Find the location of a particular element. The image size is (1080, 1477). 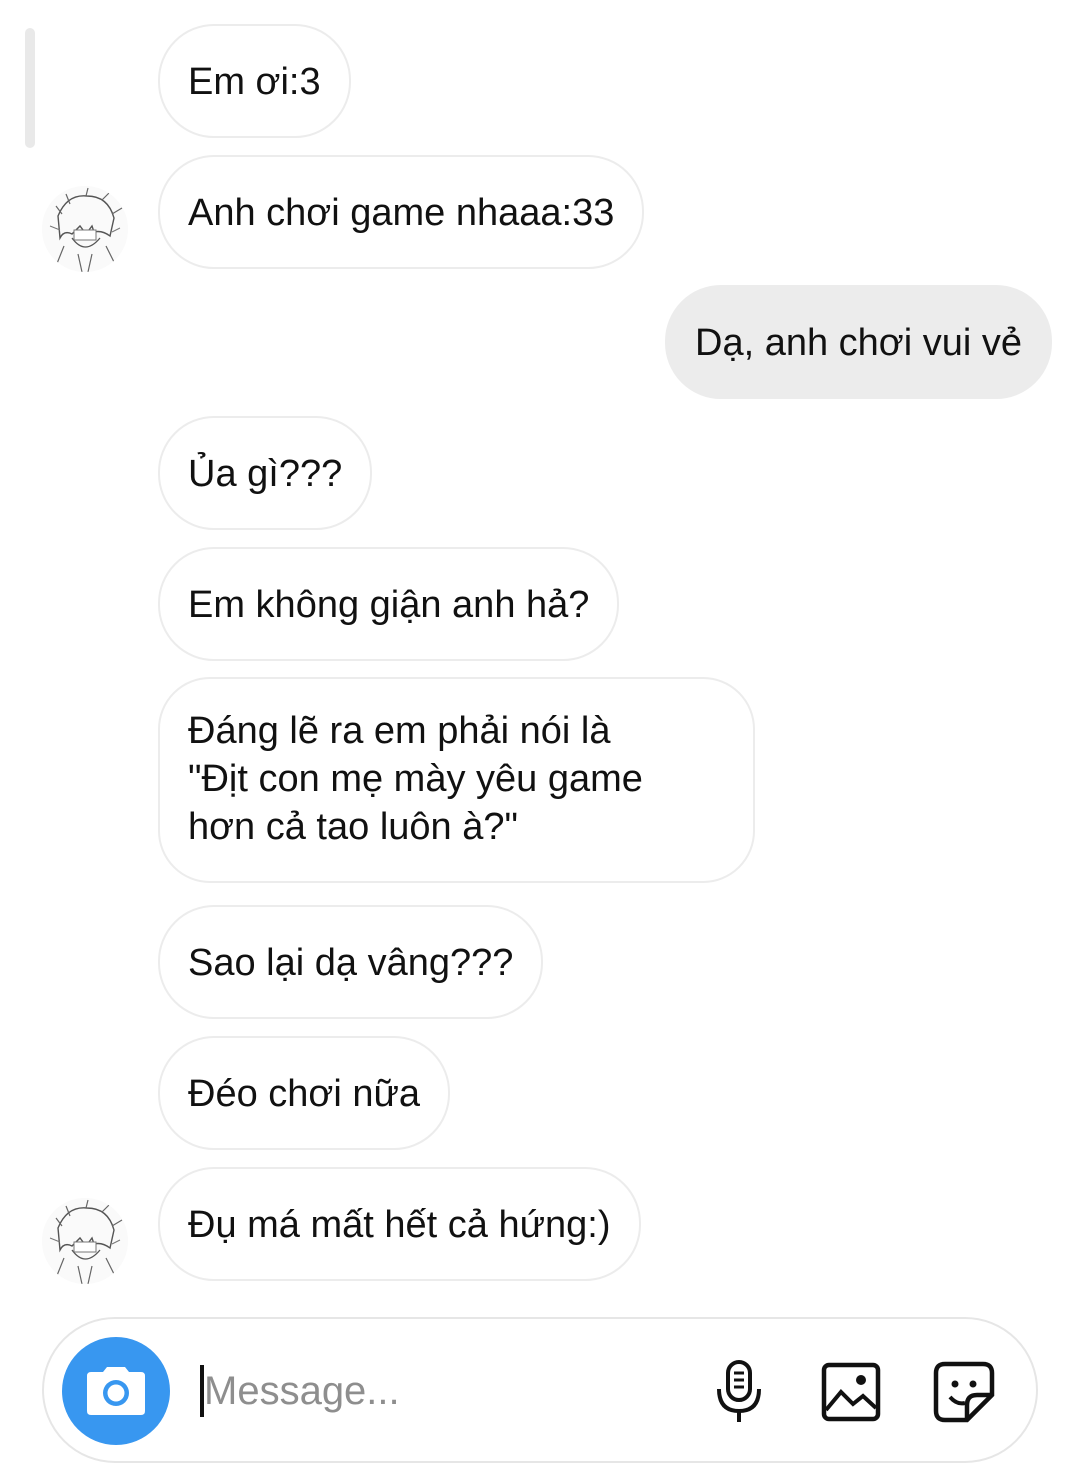

message-text: Dạ, anh chơi vui vẻ is located at coordinates (858, 343).